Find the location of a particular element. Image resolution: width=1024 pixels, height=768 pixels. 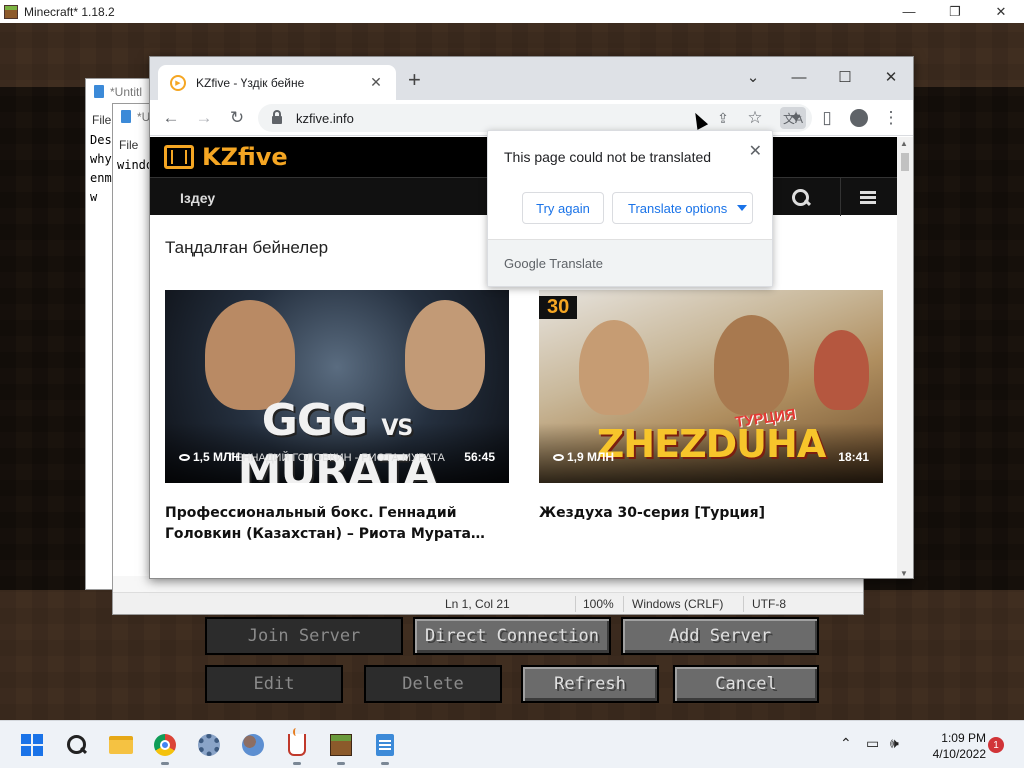

side-panel-icon: ▯ is located at coordinates (827, 118).